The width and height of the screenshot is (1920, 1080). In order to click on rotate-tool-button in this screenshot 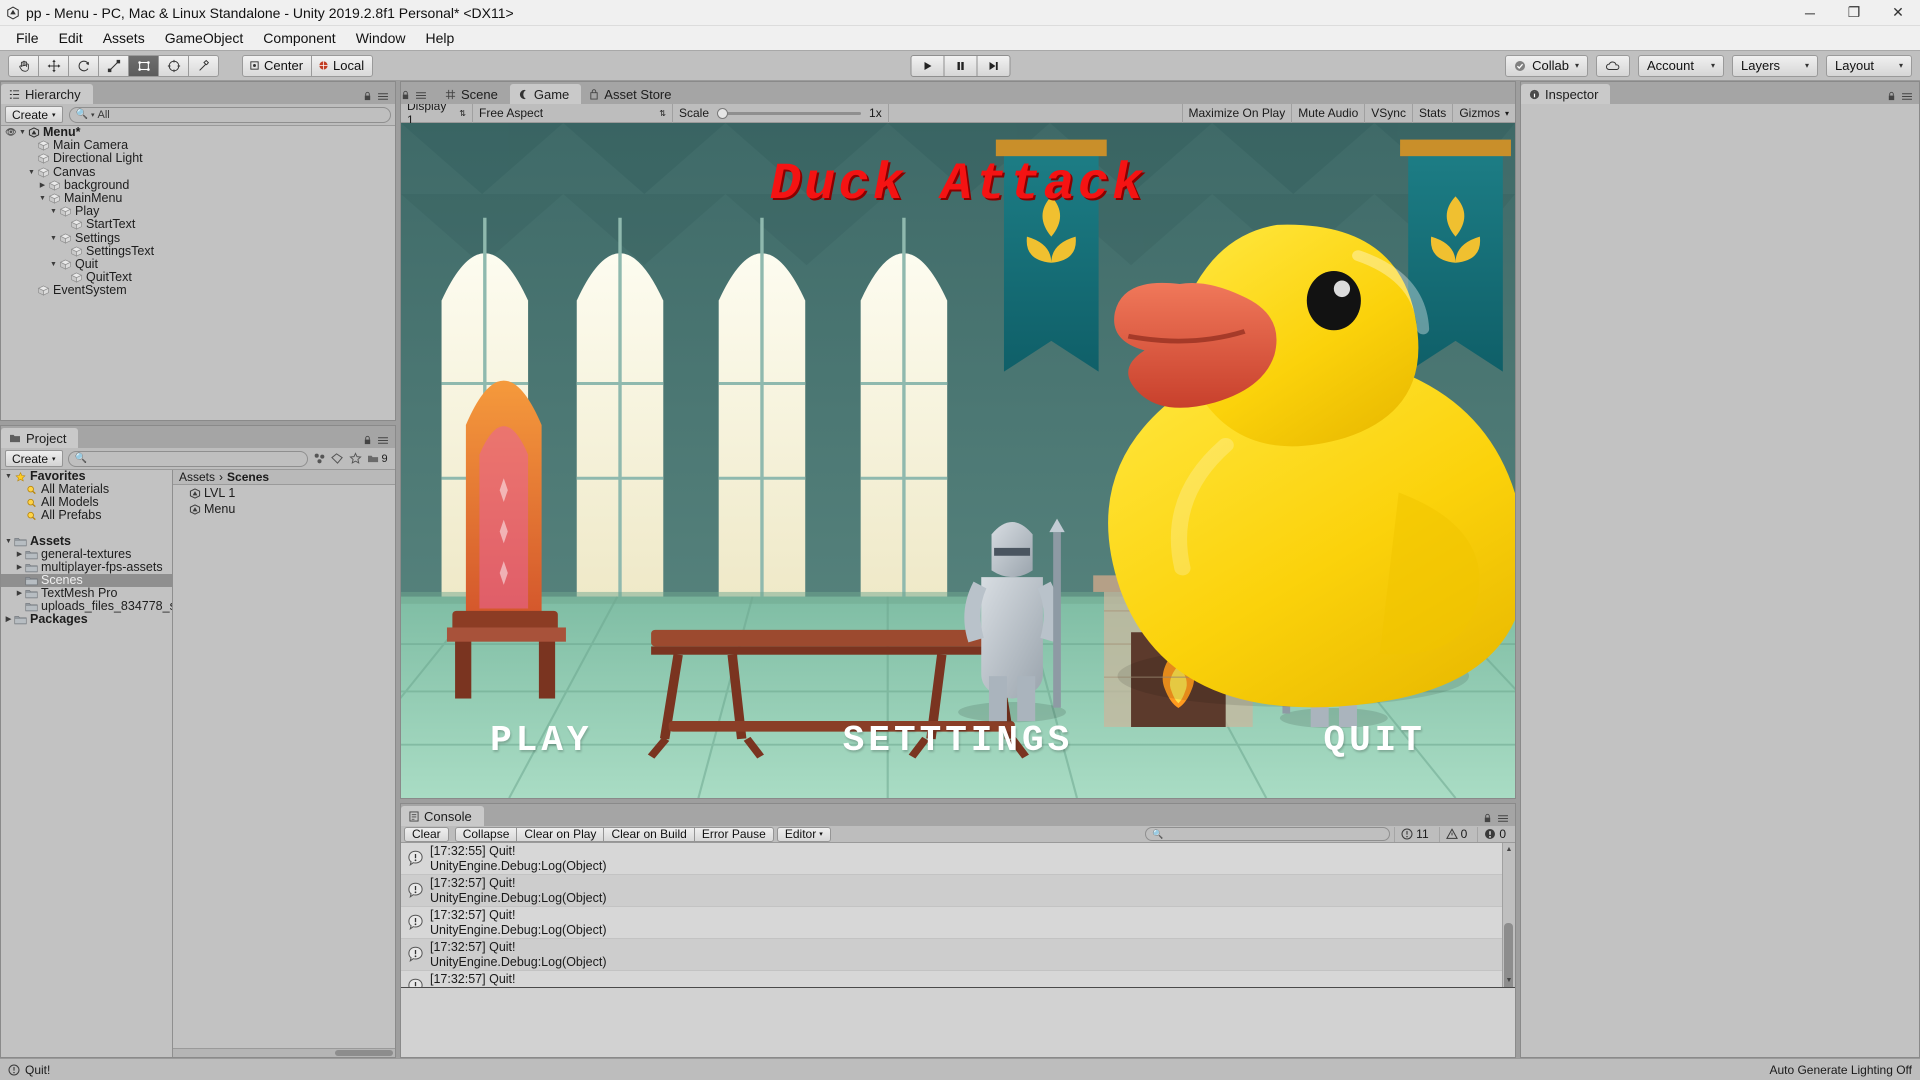, I will do `click(83, 65)`.